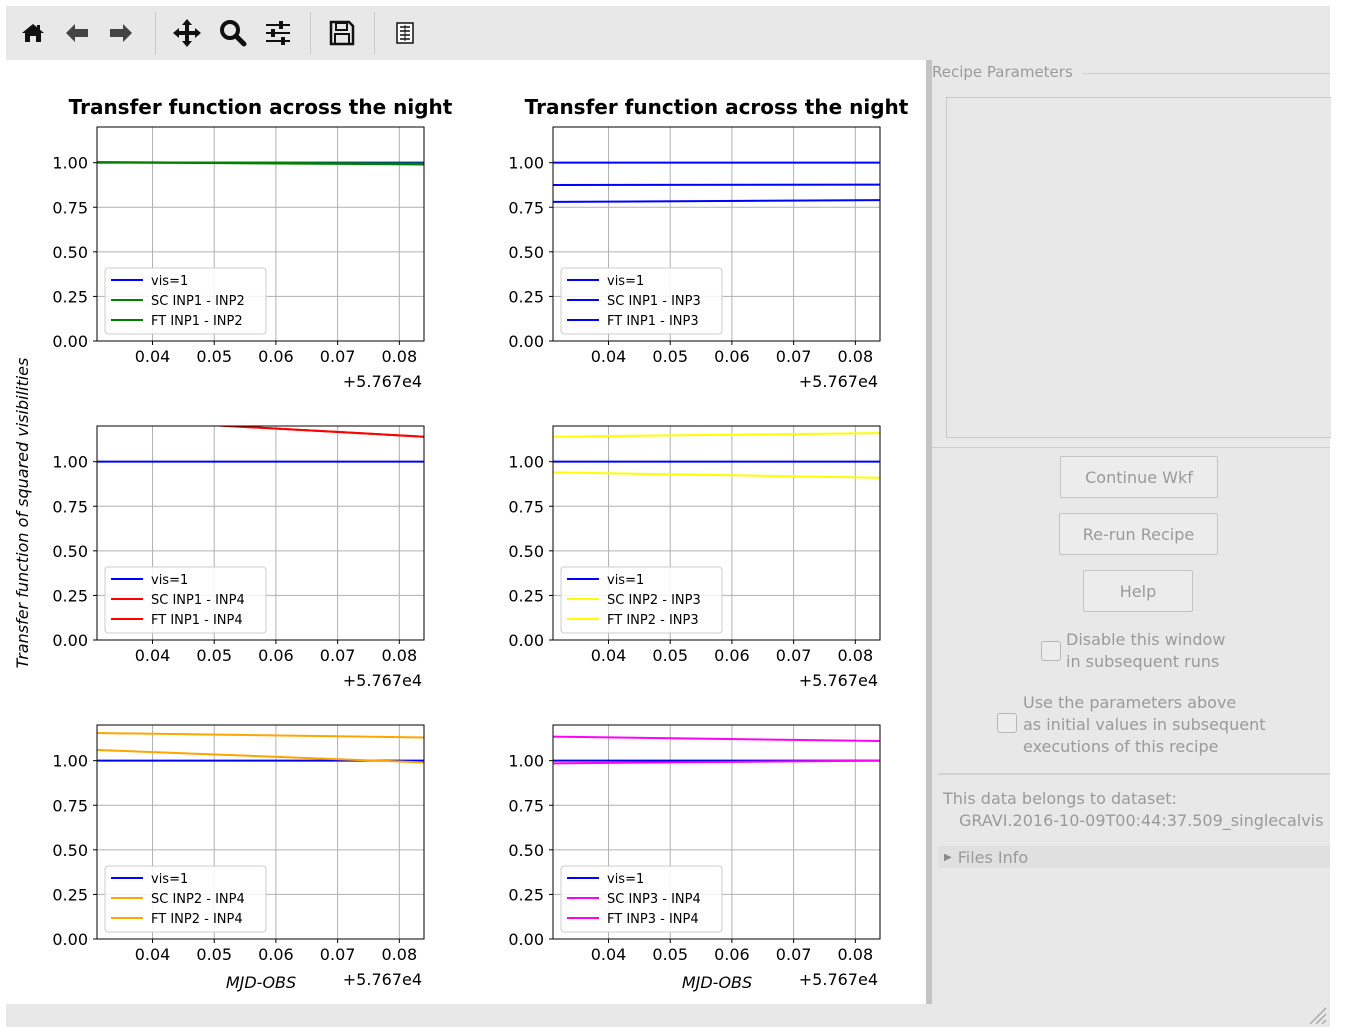 This screenshot has width=1346, height=1027. Describe the element at coordinates (654, 600) in the screenshot. I see `legend-entry: SC INP2 - INP3` at that location.